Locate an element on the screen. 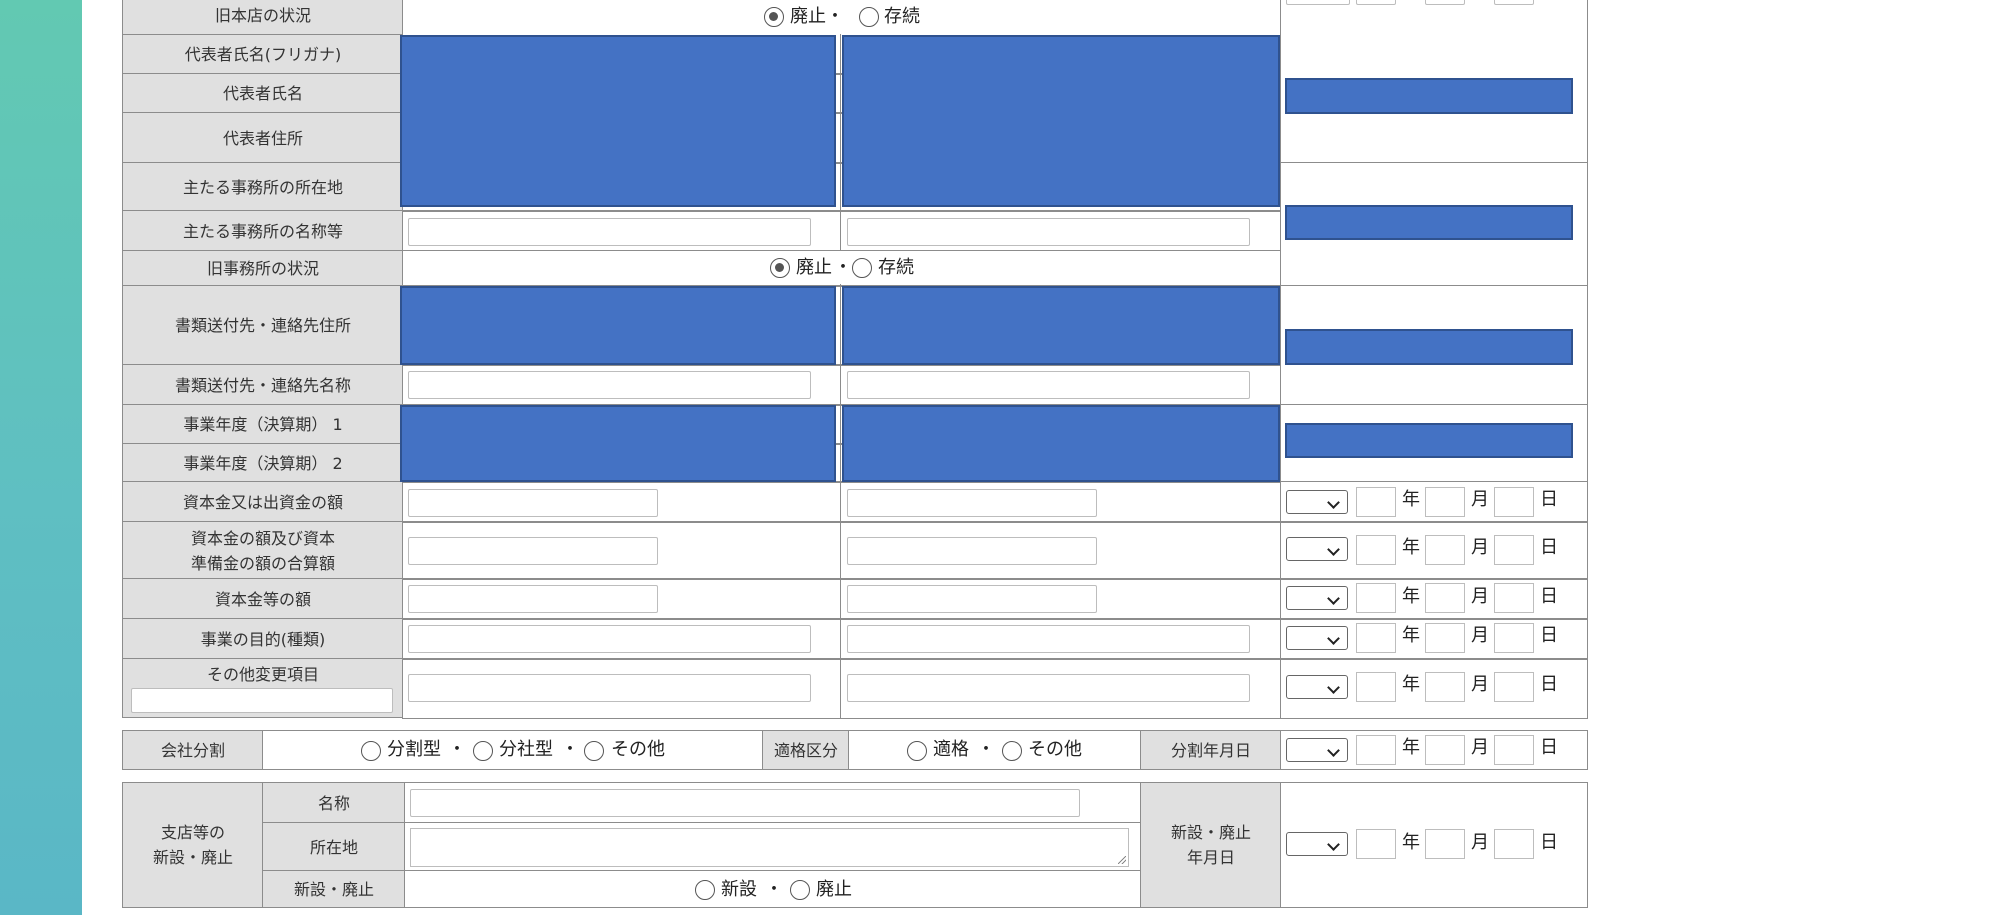 The image size is (2000, 915). label-fy1: 事業年度（決算期） 1 is located at coordinates (263, 424).